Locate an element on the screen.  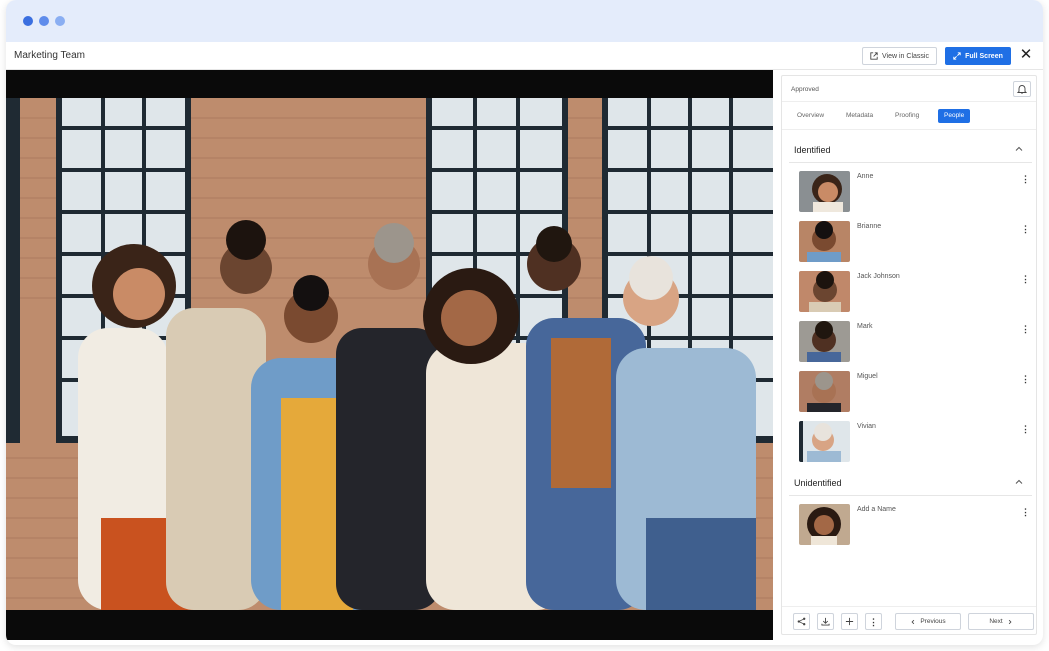
unidentified-section-header: Unidentified is located at coordinates (910, 483).